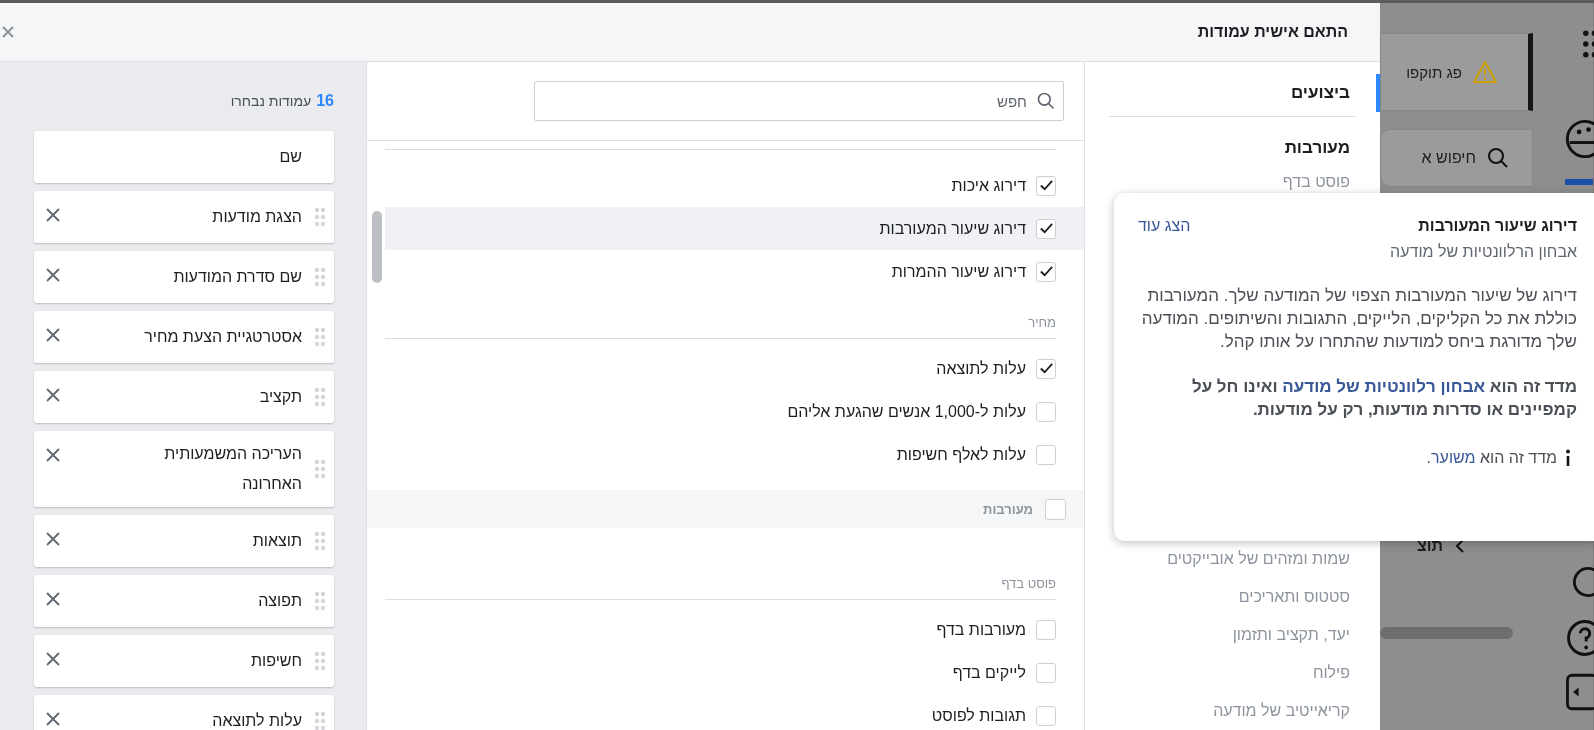  What do you see at coordinates (1383, 398) in the screenshot?
I see `popover-note: מדד זה הוא אבחון רלוונטיות של מודעה ואינו חל על קמפיינים או סדרות מודעות, רק על מודעות.` at bounding box center [1383, 398].